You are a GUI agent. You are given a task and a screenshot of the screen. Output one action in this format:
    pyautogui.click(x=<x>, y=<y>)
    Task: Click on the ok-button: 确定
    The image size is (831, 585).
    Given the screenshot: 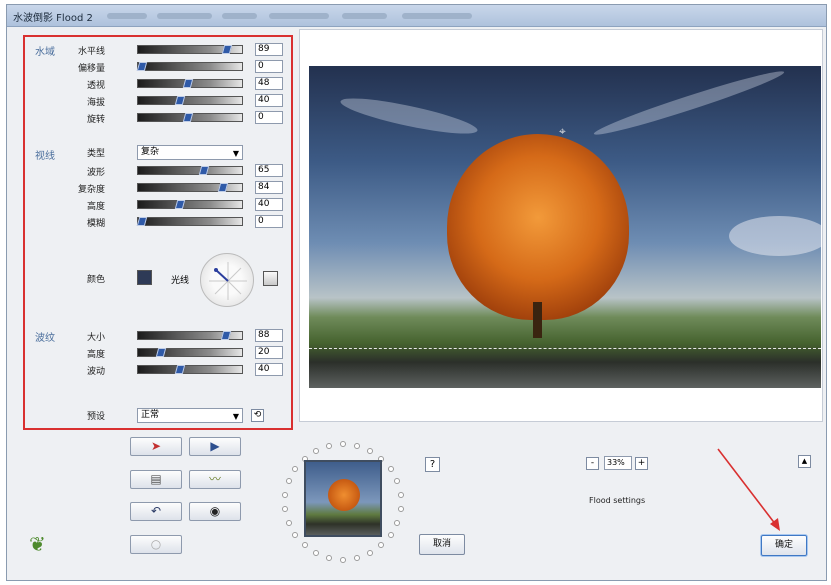 What is the action you would take?
    pyautogui.click(x=784, y=545)
    